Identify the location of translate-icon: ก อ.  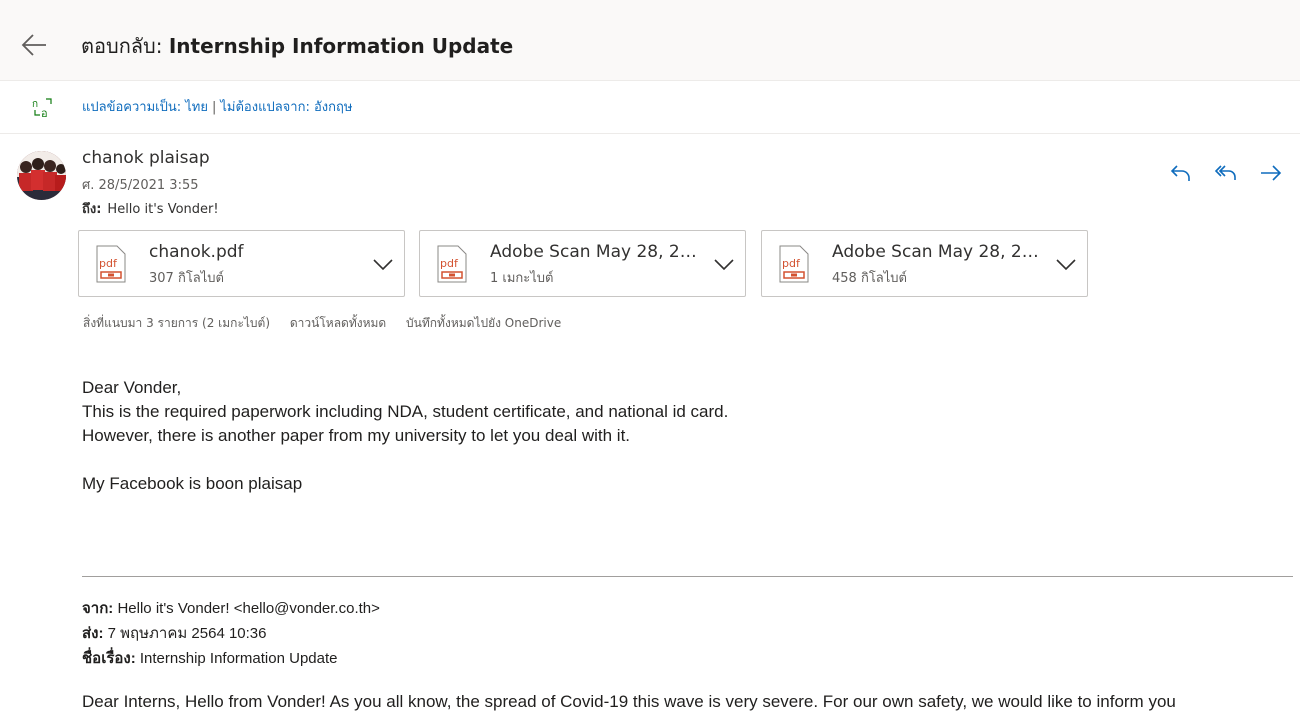
(43, 108).